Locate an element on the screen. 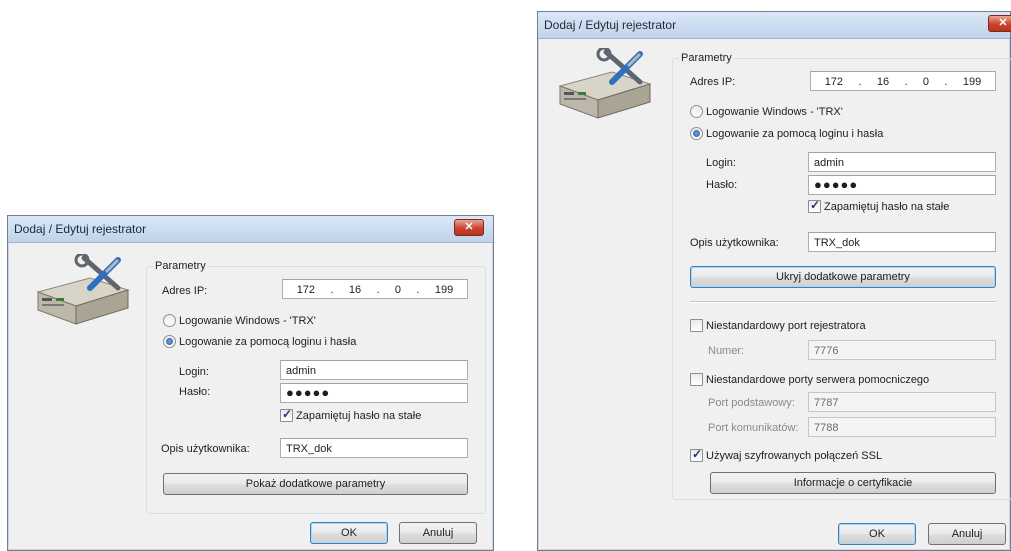  certificate-info-button: Informacje o certyfikacie is located at coordinates (853, 483).